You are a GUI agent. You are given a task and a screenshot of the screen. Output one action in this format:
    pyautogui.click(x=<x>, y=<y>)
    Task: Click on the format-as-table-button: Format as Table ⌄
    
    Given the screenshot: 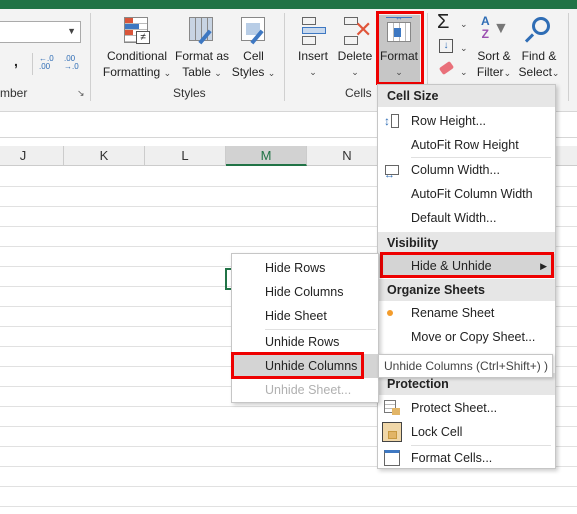 What is the action you would take?
    pyautogui.click(x=202, y=49)
    